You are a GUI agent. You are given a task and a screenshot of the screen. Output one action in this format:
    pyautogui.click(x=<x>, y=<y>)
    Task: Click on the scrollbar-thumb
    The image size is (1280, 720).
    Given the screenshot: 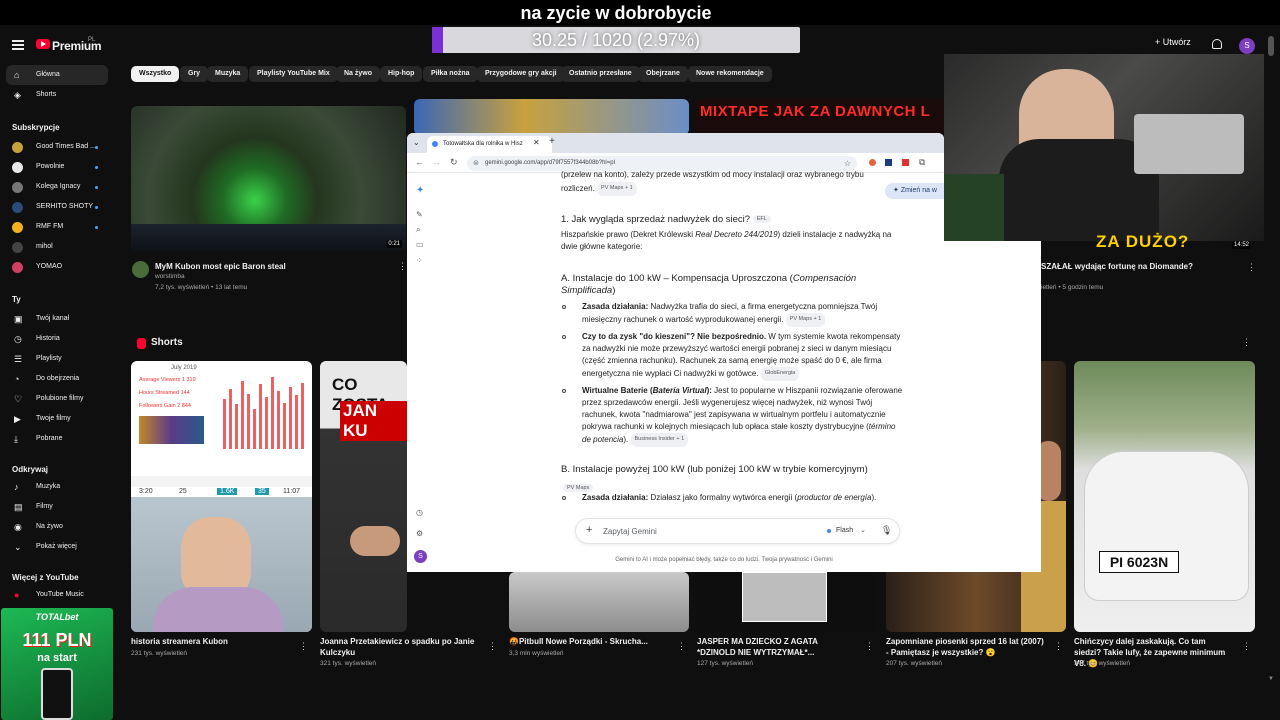 What is the action you would take?
    pyautogui.click(x=1271, y=46)
    